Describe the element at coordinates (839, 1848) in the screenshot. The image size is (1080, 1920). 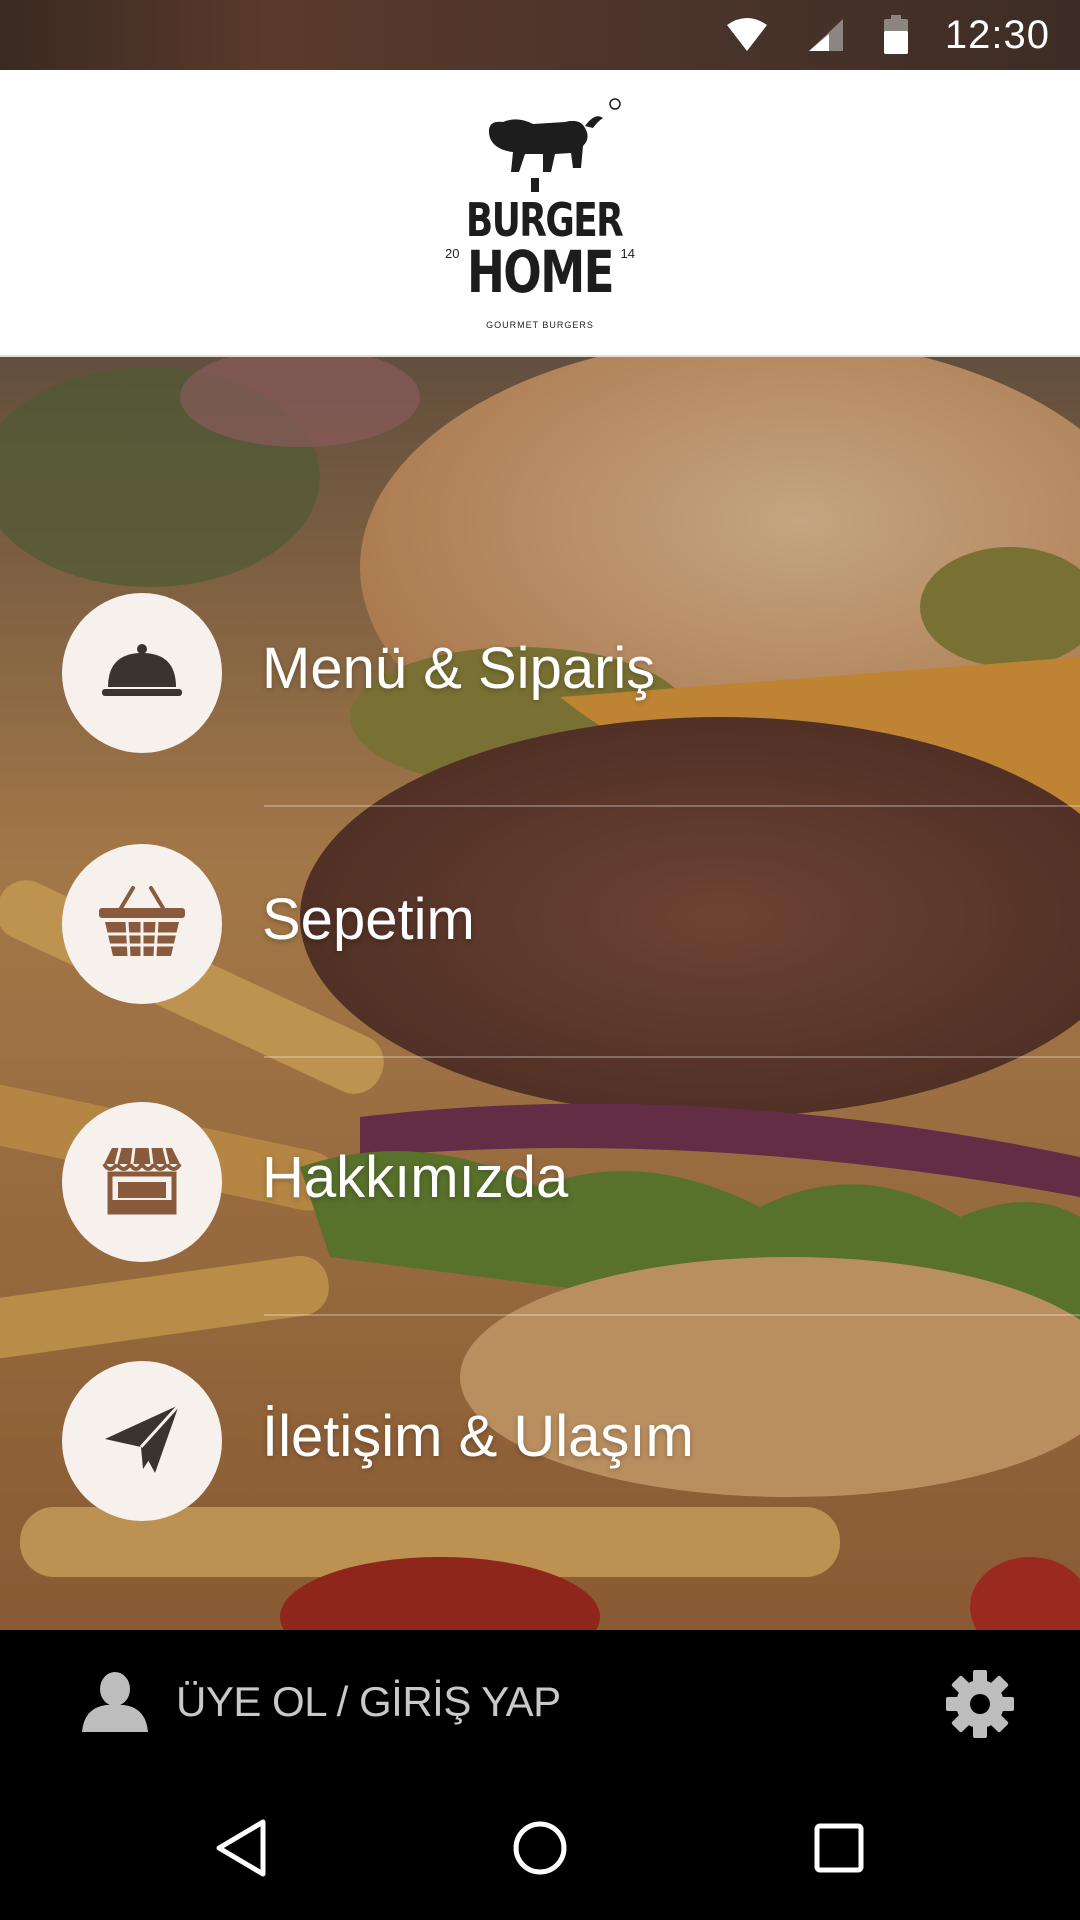
I see `recents-icon` at that location.